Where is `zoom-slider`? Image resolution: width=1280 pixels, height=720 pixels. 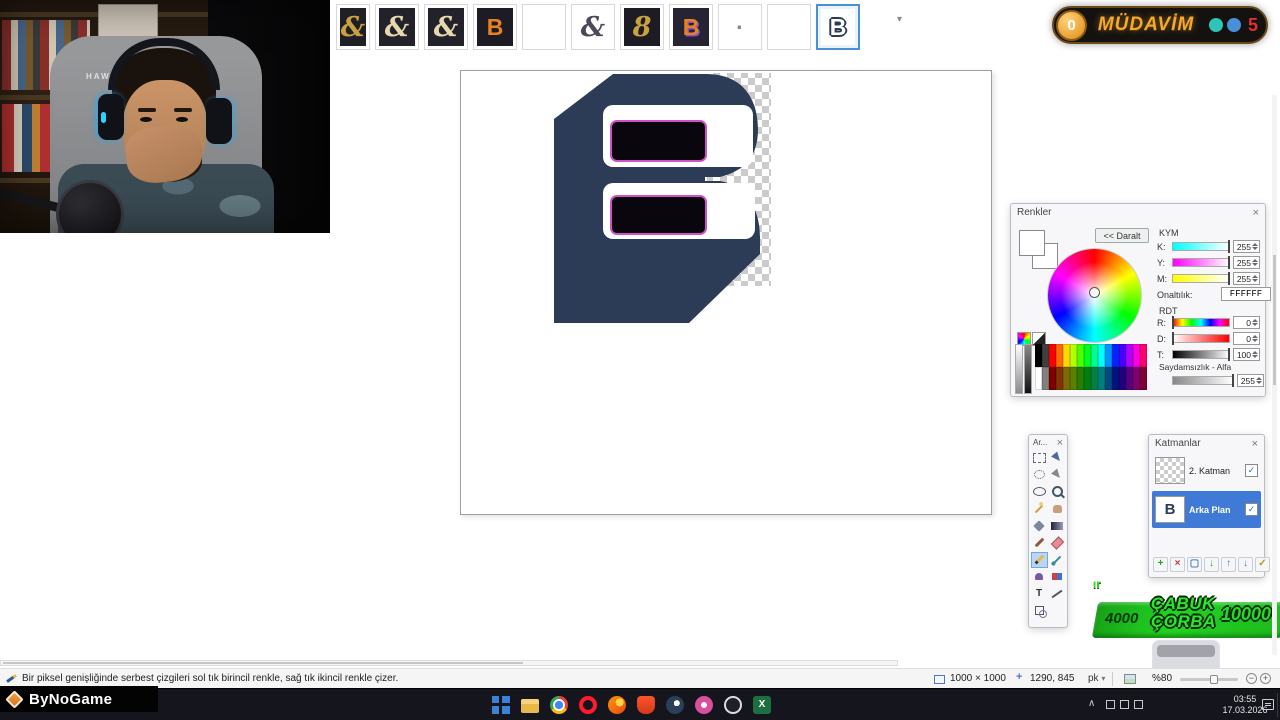 zoom-slider is located at coordinates (1209, 679).